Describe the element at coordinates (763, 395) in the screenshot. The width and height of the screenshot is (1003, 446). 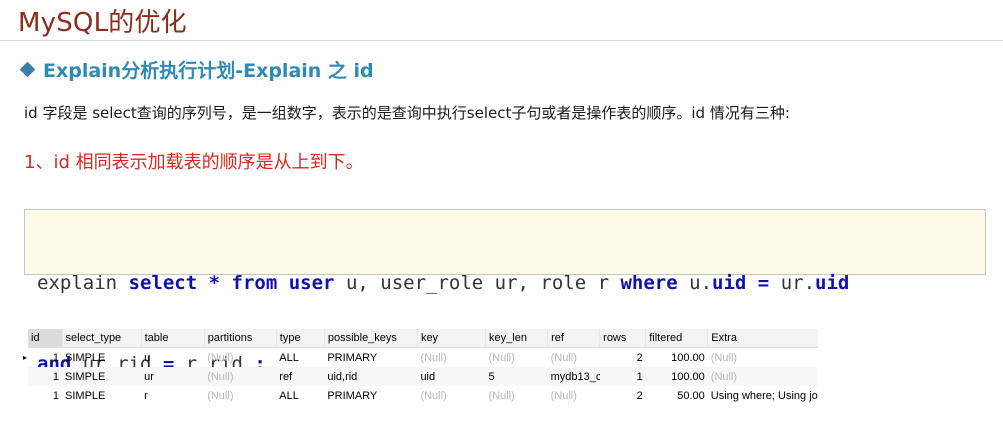
I see `cell-extra: Using where; Using jo` at that location.